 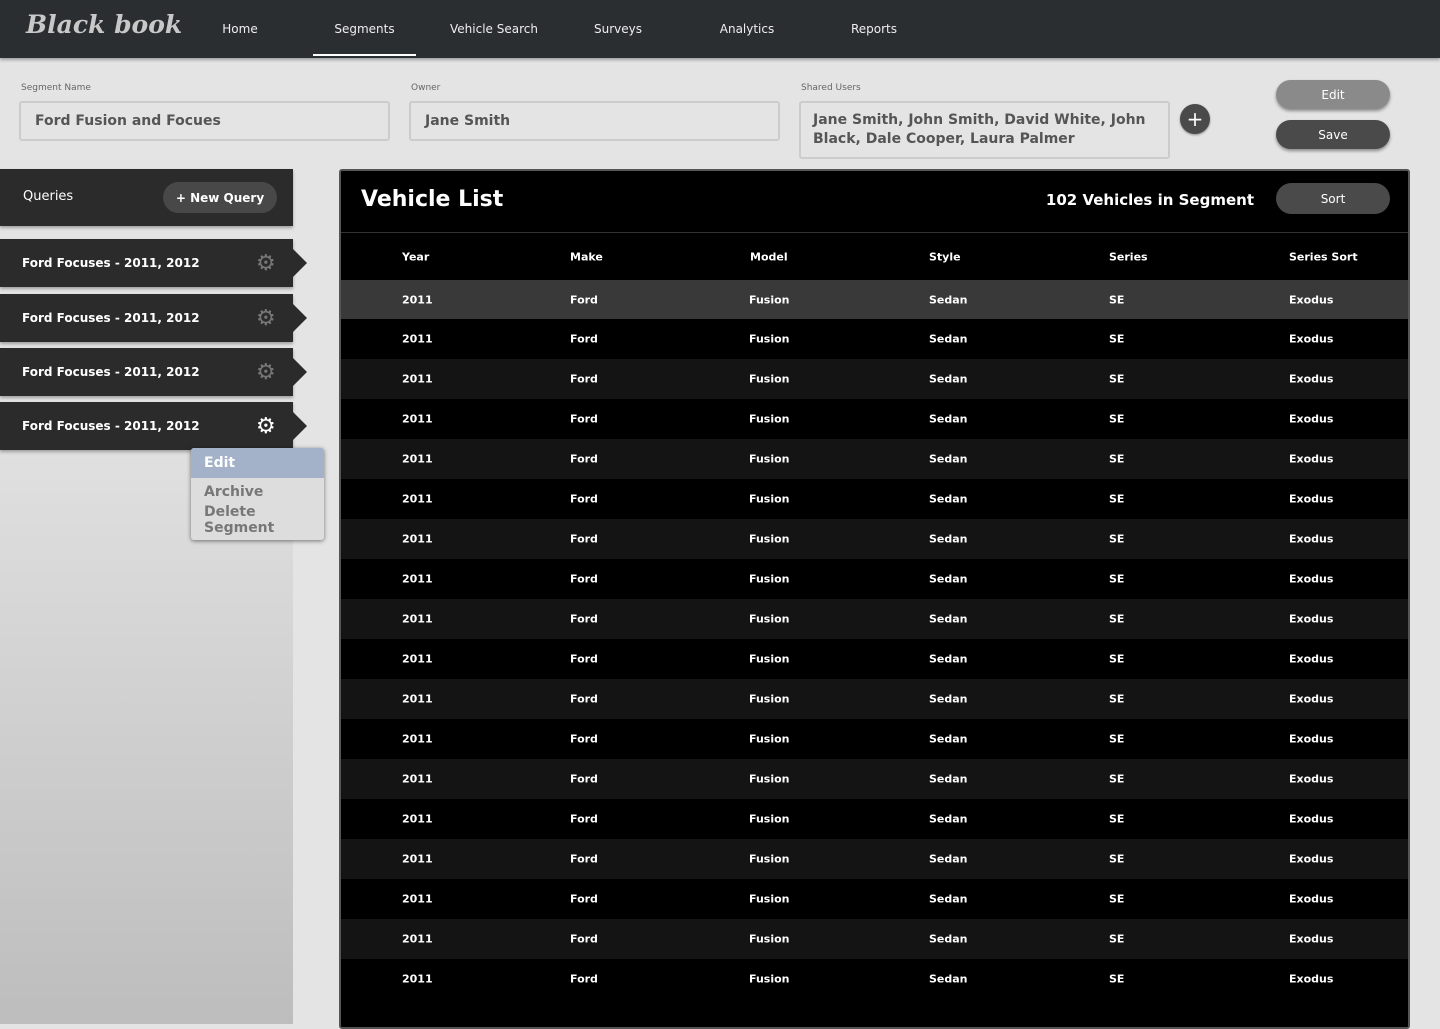 What do you see at coordinates (1333, 198) in the screenshot?
I see `sort-button: Sort` at bounding box center [1333, 198].